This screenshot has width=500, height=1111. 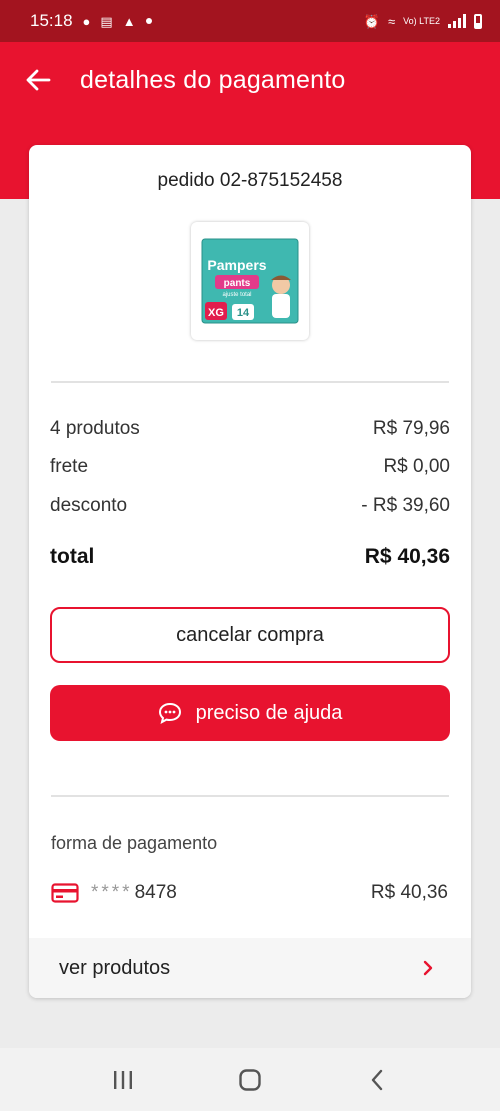 I want to click on total-label: total, so click(x=72, y=556).